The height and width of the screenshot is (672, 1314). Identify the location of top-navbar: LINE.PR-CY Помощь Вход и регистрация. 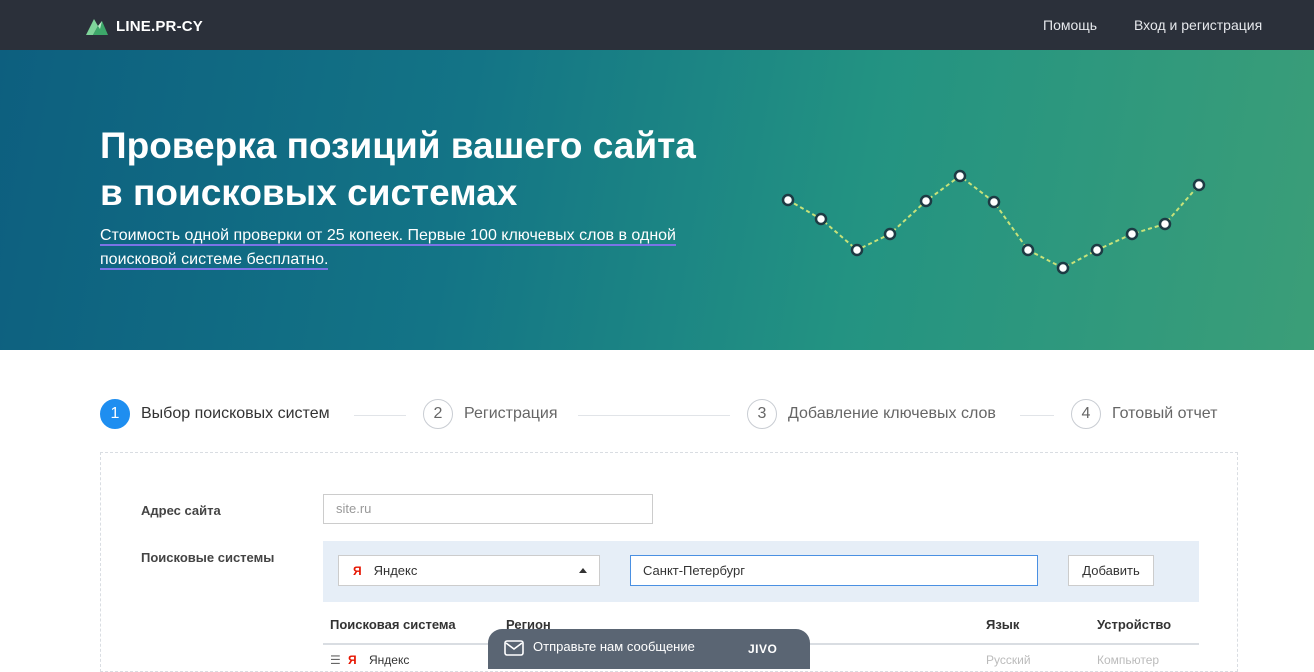
(657, 25).